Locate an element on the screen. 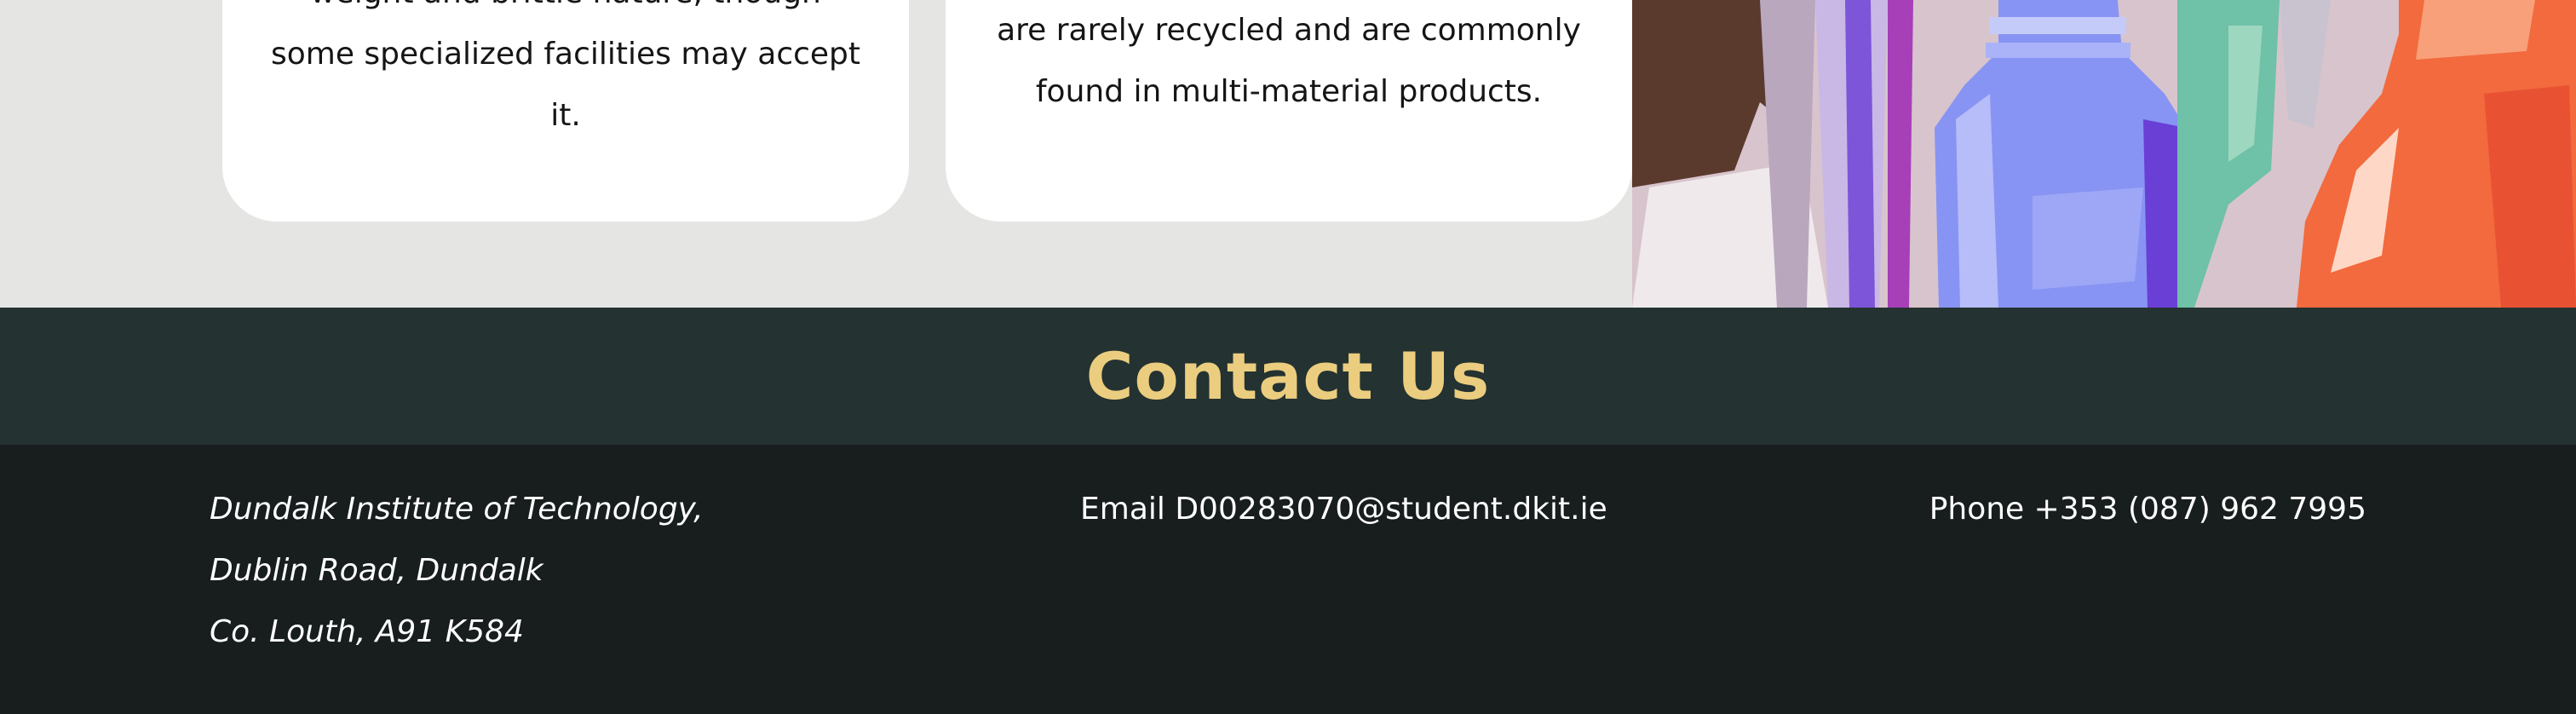  card-text-line: weight and brittle nature, though is located at coordinates (566, 12).